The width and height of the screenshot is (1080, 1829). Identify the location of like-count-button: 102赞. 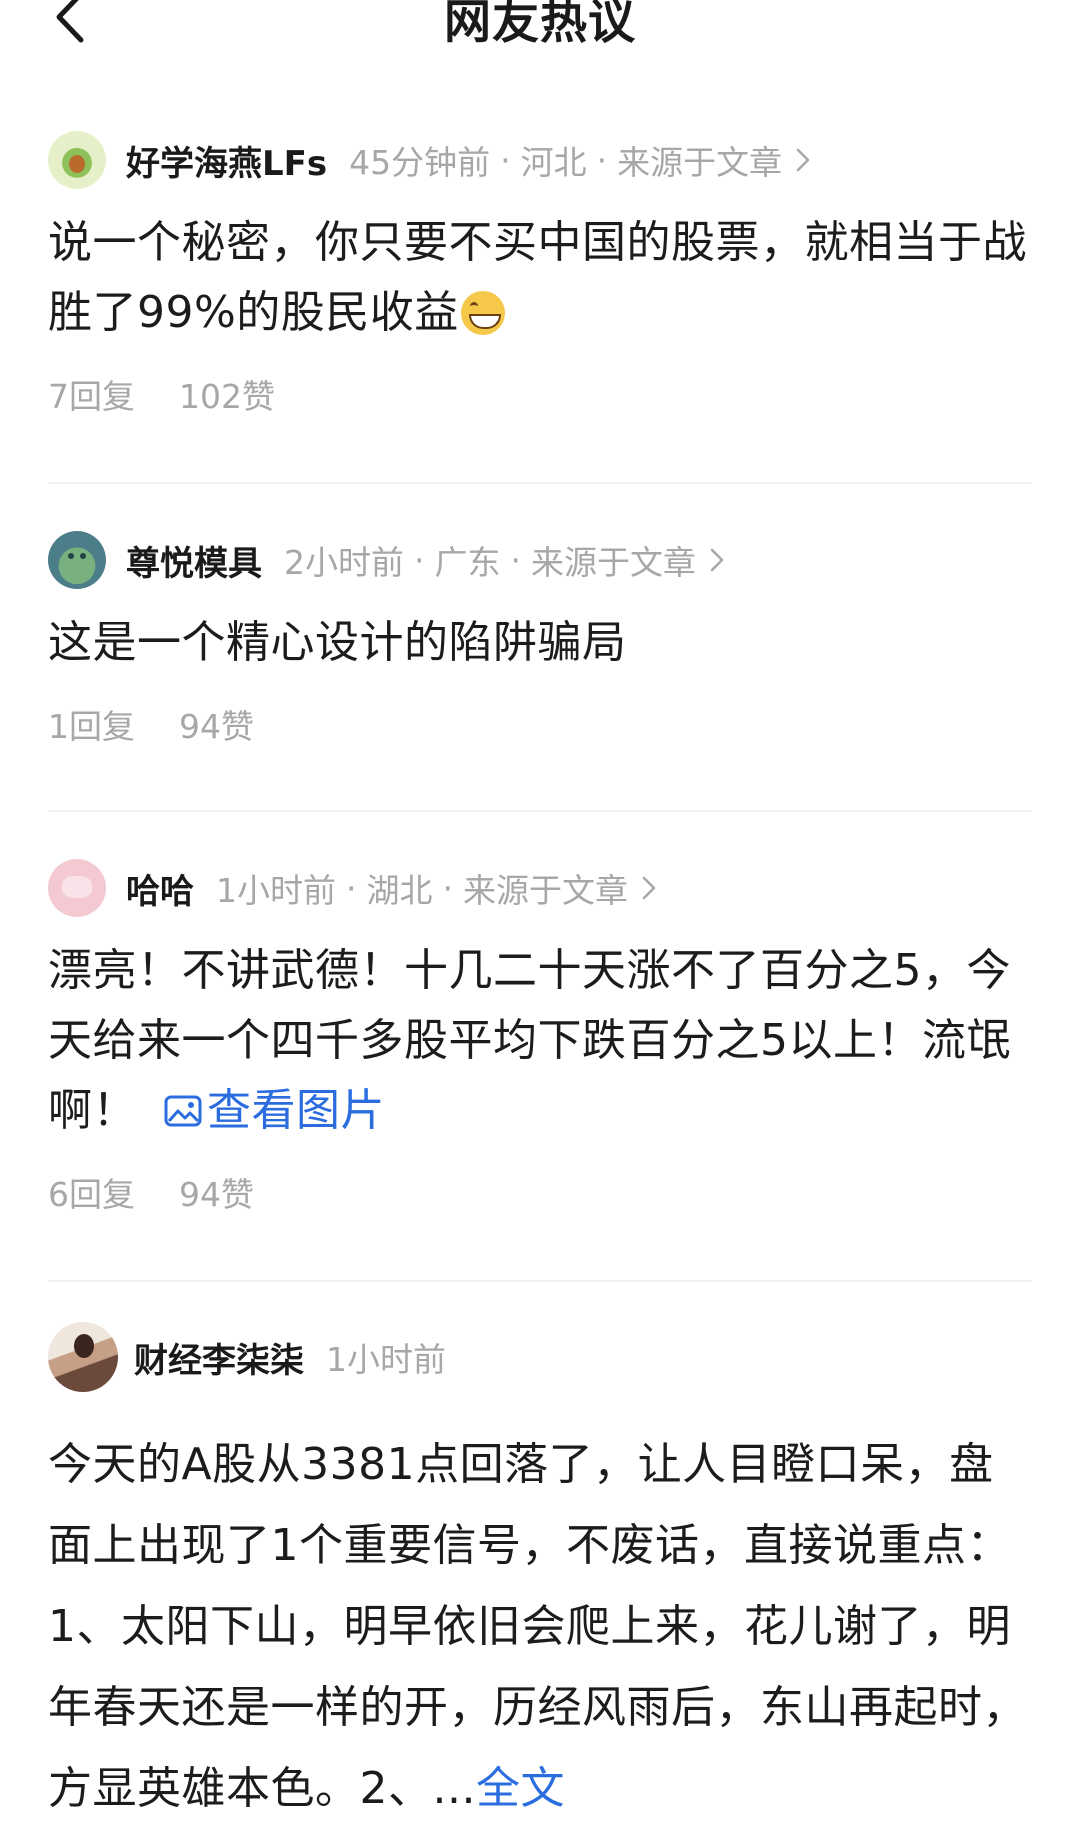
(227, 394).